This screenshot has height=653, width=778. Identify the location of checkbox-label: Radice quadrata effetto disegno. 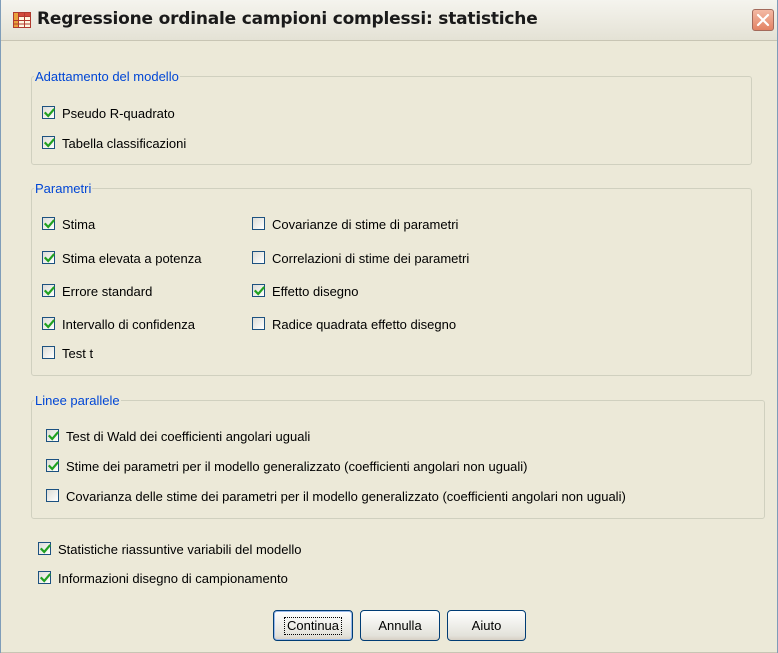
(364, 324).